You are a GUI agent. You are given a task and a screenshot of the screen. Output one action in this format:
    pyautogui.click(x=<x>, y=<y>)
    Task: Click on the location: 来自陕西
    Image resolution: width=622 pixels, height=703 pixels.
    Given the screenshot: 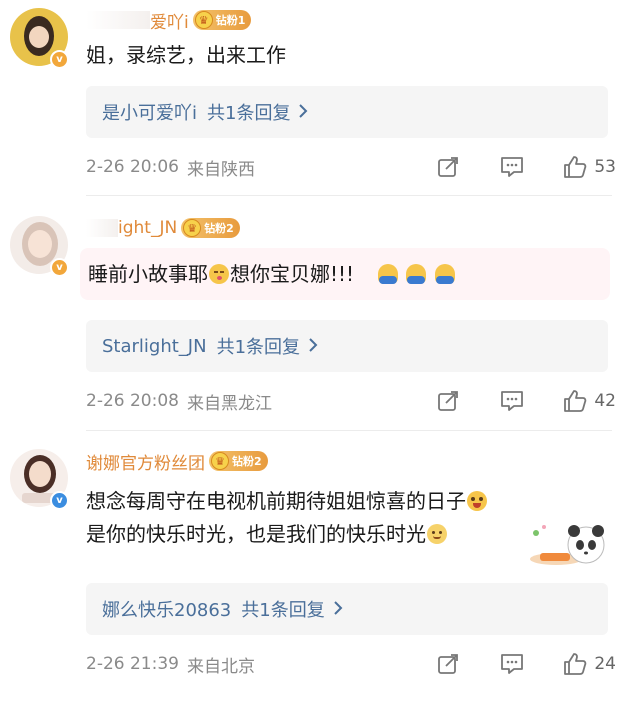 What is the action you would take?
    pyautogui.click(x=220, y=169)
    